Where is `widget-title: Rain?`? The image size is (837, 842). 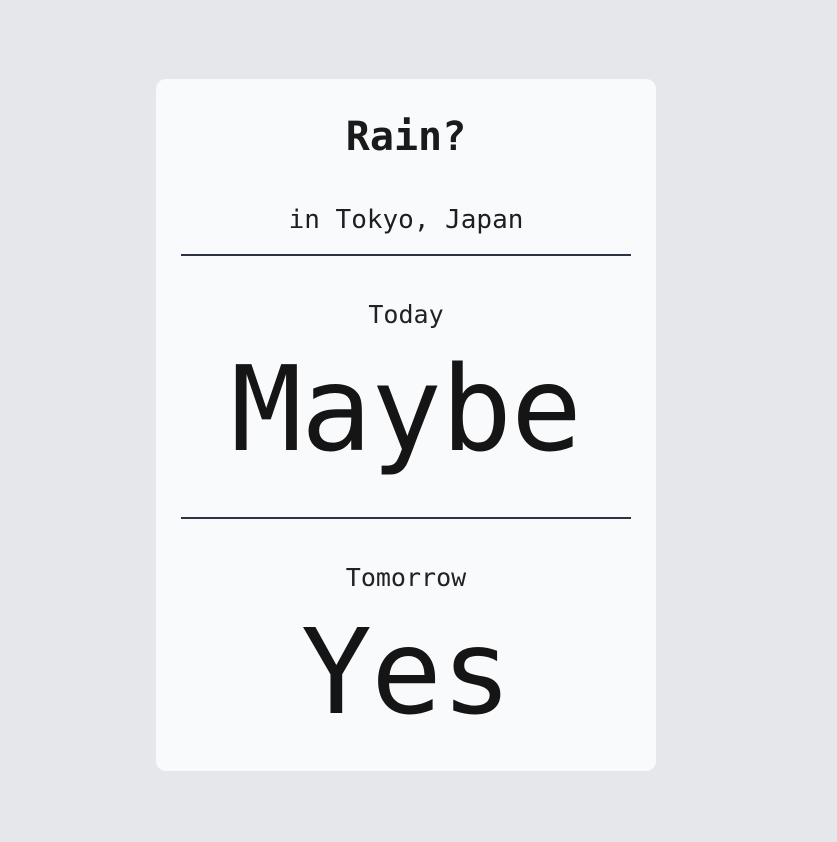 widget-title: Rain? is located at coordinates (406, 137).